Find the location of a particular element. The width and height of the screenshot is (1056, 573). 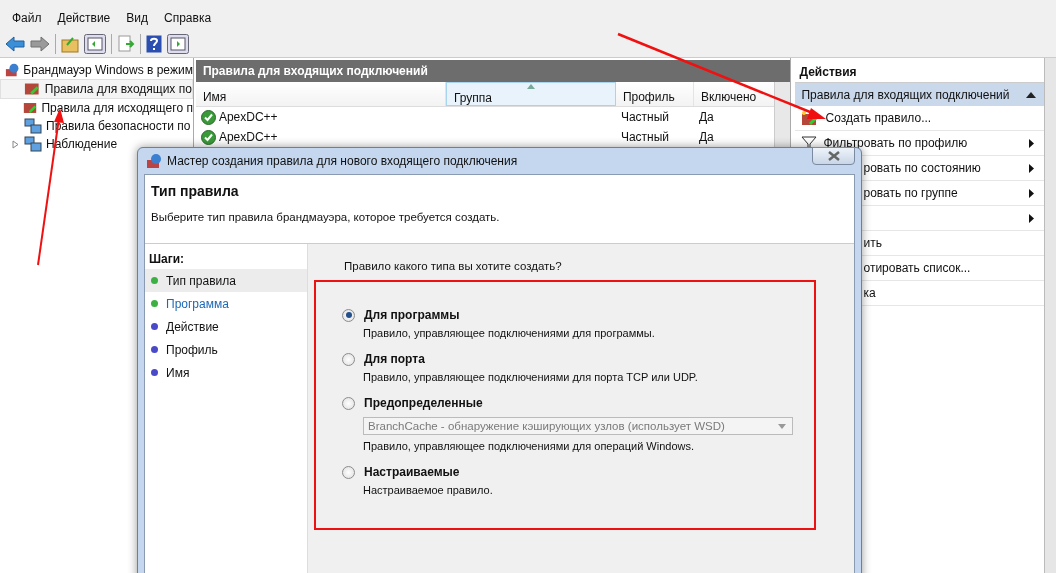

pane-title: Правила для входящих подключений is located at coordinates (493, 71).